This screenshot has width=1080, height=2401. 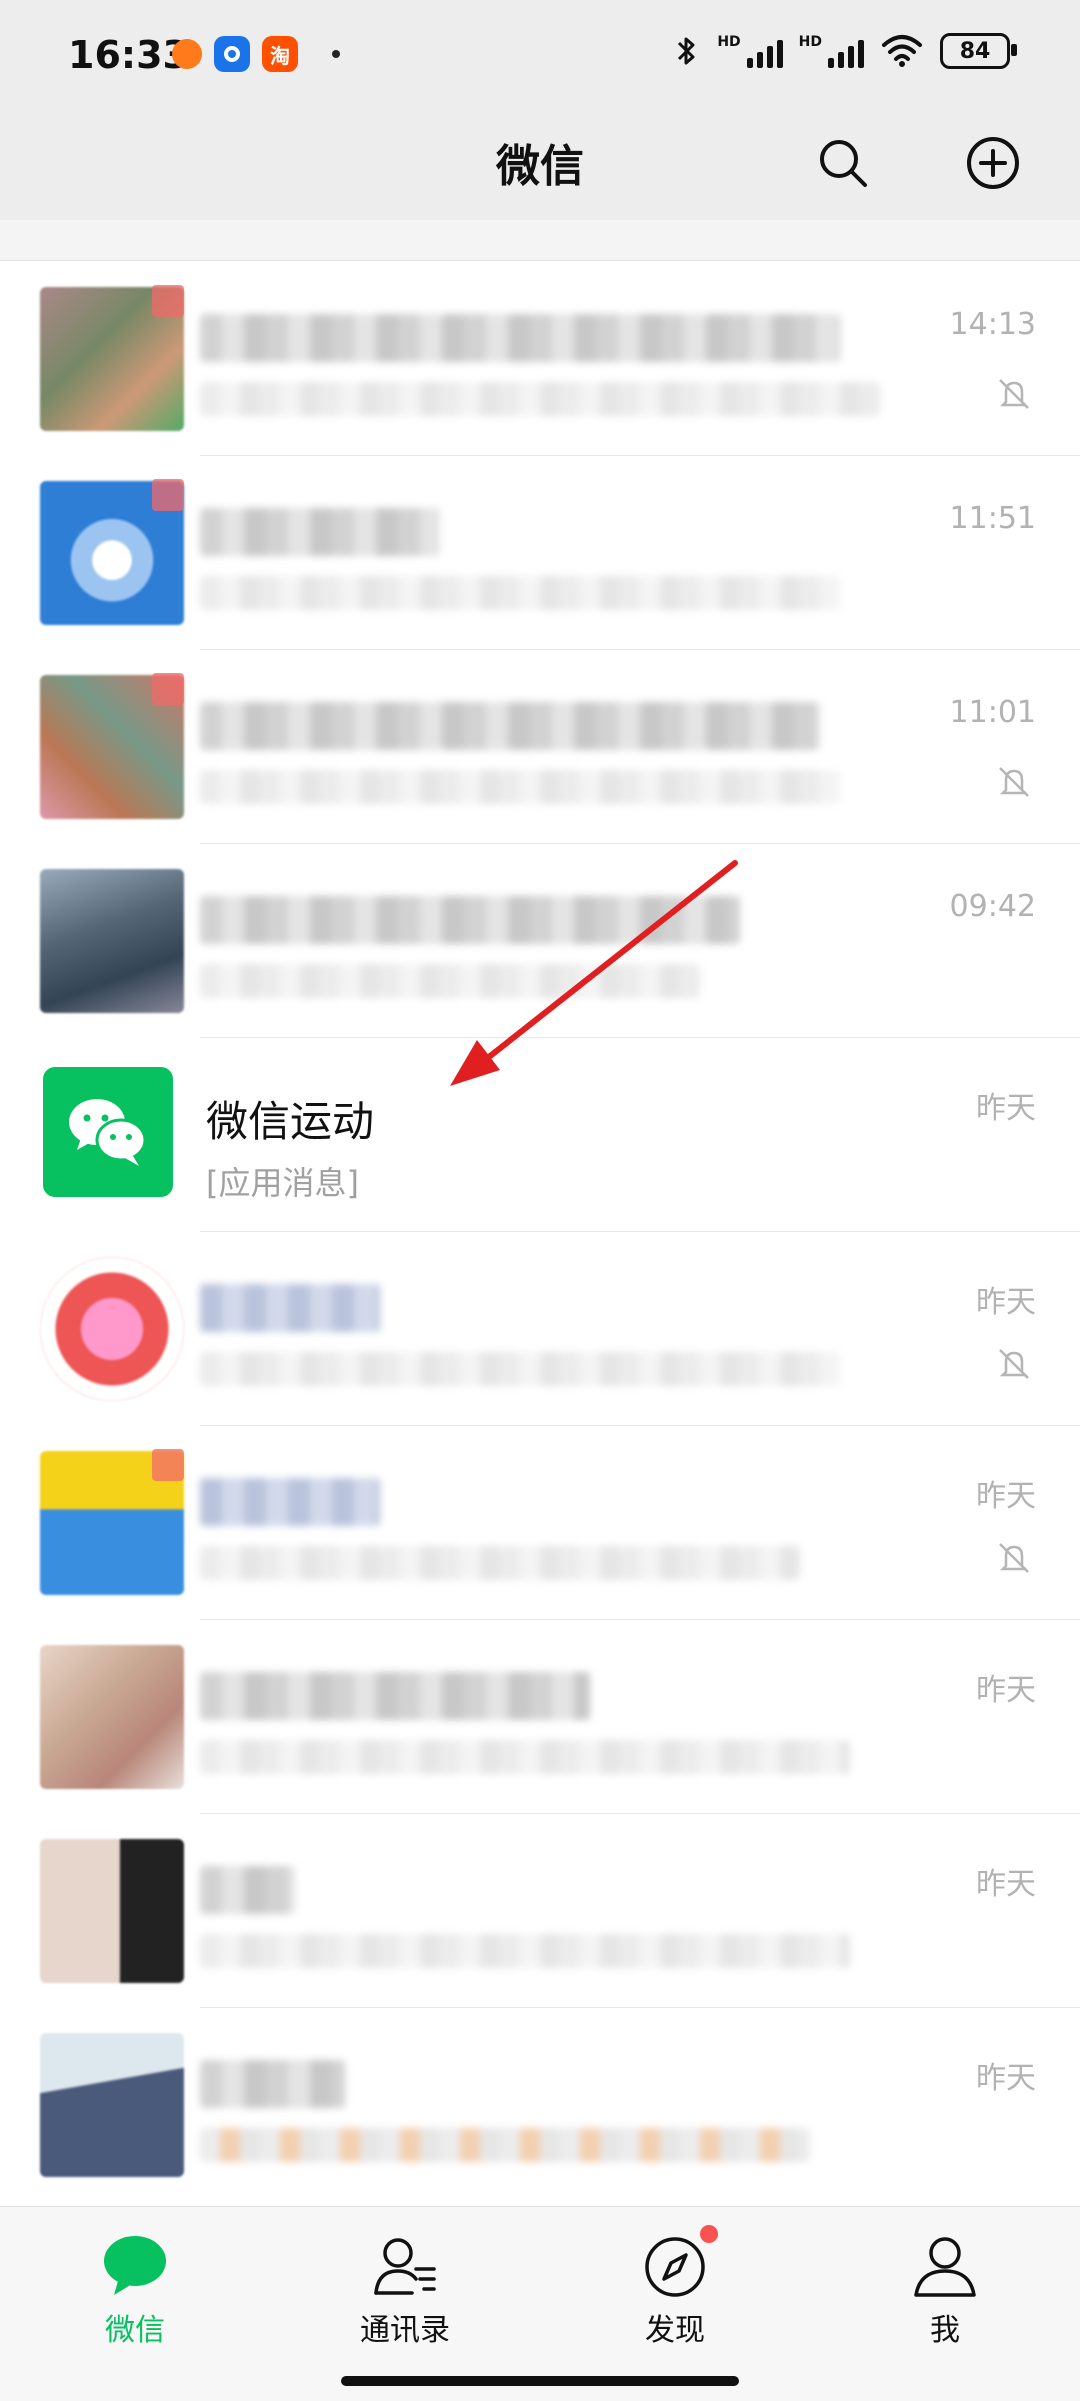 What do you see at coordinates (256, 54) in the screenshot?
I see `status-app-icons: 淘` at bounding box center [256, 54].